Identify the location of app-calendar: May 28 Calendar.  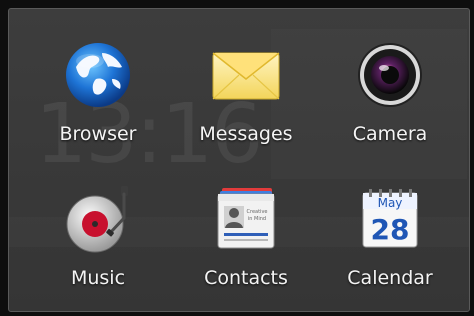
(390, 241).